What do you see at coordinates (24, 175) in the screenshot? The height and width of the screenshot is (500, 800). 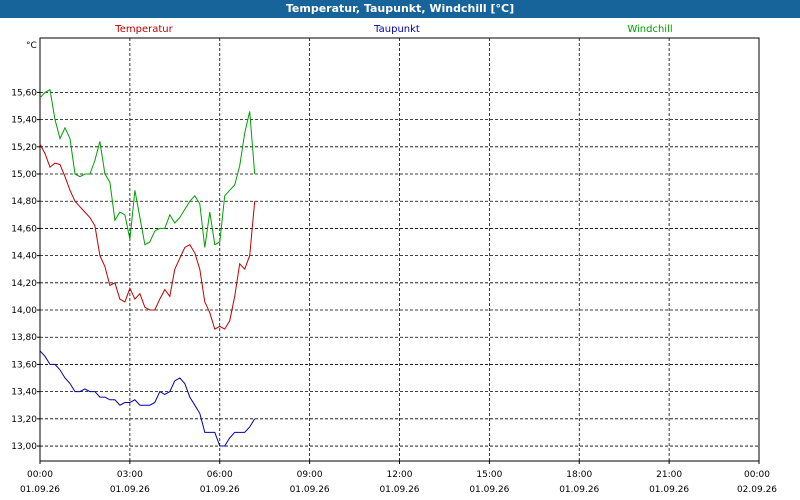 I see `y-tick-label: 15,00` at bounding box center [24, 175].